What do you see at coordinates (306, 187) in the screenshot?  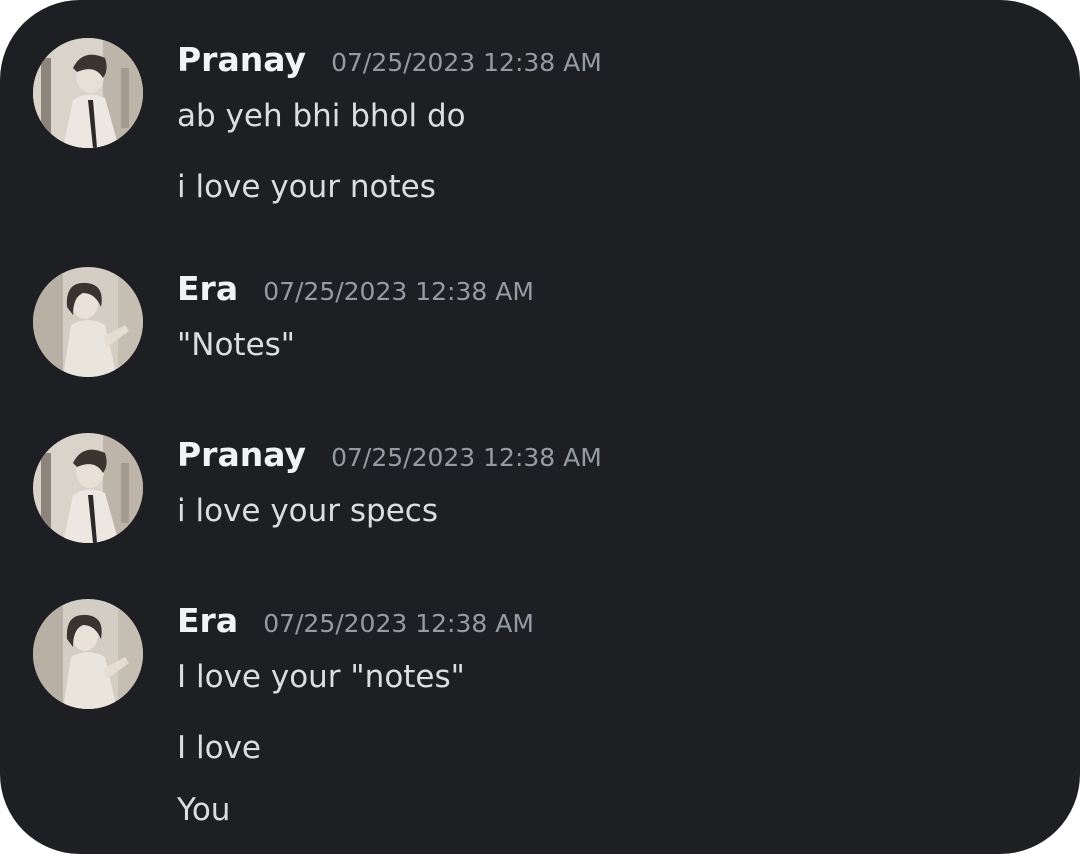 I see `message-text: i love your notes` at bounding box center [306, 187].